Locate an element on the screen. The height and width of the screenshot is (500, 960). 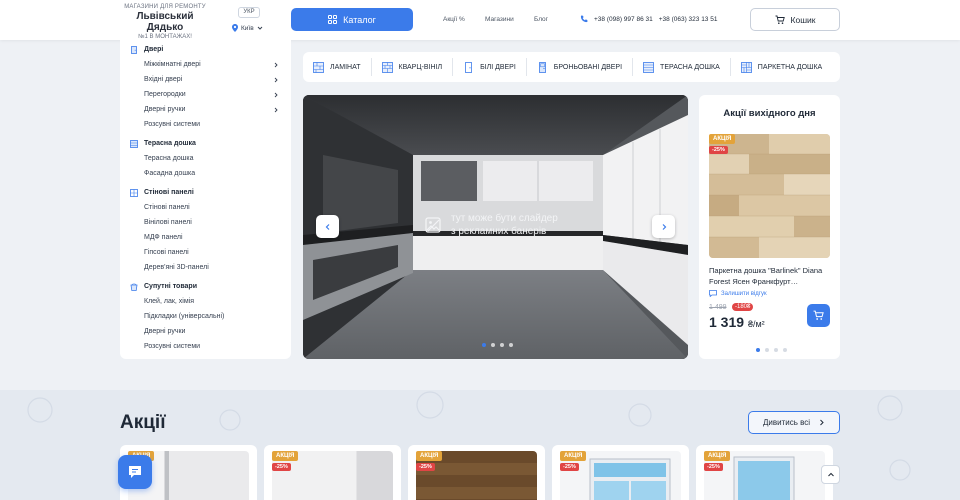
quick-white-doors: БІЛІ ДВЕРІ is located at coordinates (490, 67).